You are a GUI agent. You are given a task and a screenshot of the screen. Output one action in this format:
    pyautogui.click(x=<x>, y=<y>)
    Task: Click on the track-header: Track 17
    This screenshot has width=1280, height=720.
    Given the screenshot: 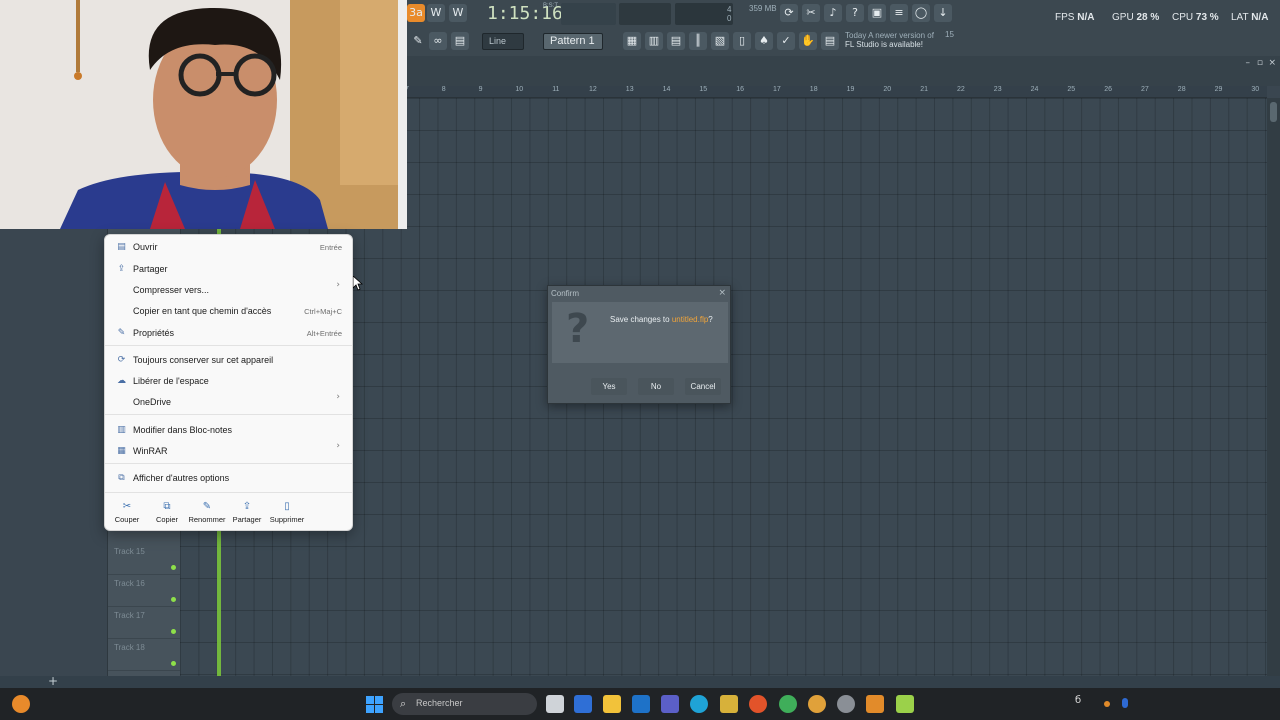 What is the action you would take?
    pyautogui.click(x=144, y=623)
    